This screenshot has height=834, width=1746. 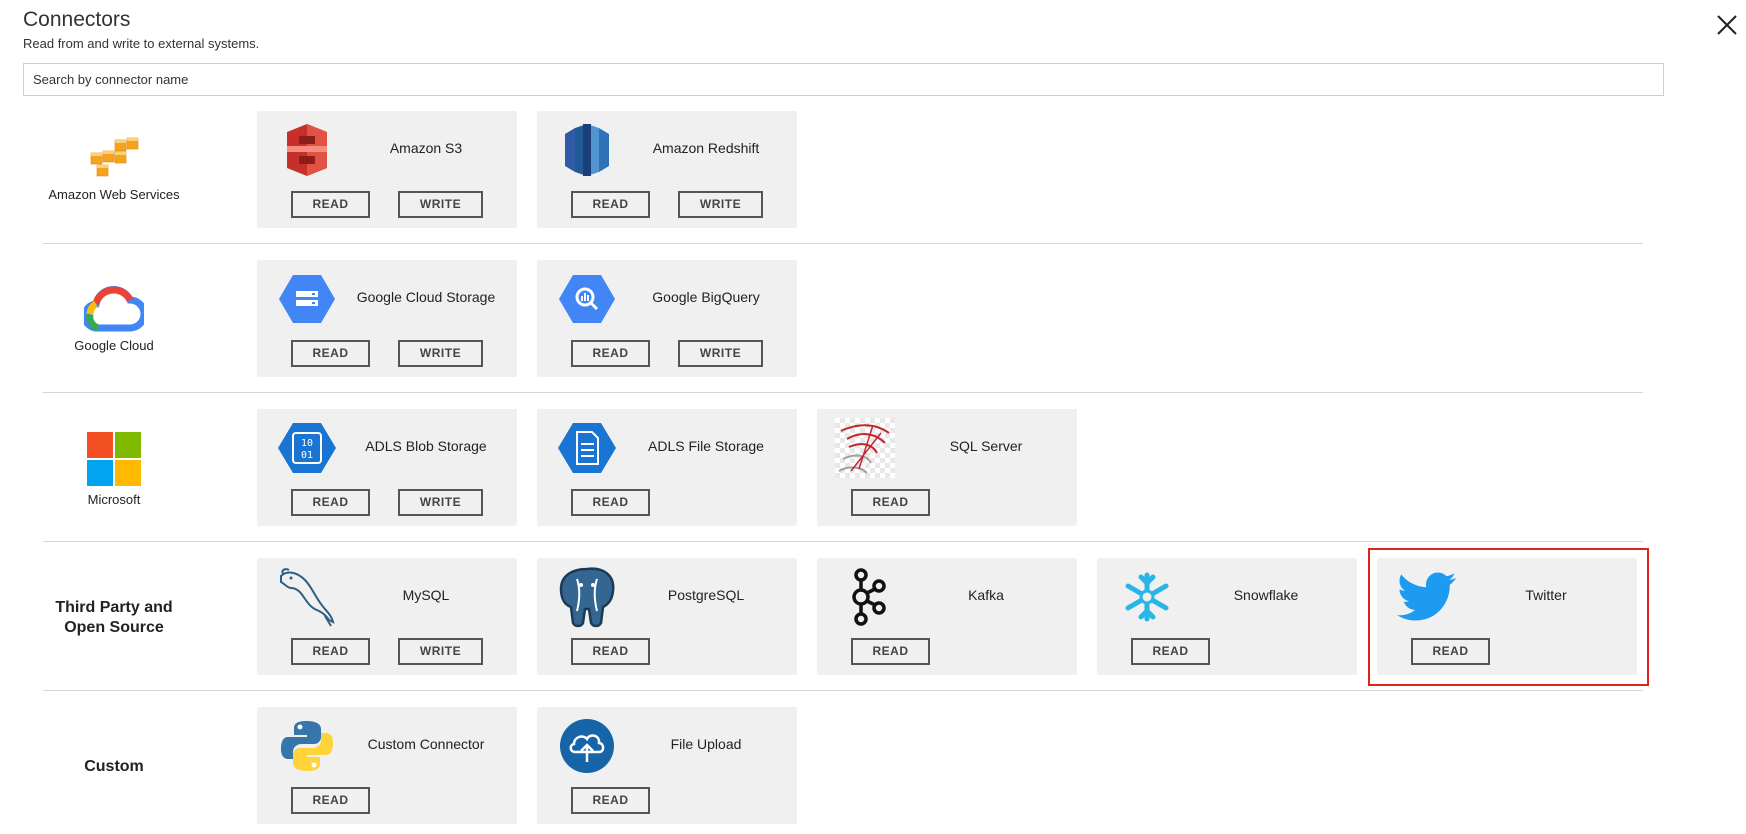 I want to click on connector-card-google-bigquery: Google BigQuery READ WRITE, so click(x=667, y=318).